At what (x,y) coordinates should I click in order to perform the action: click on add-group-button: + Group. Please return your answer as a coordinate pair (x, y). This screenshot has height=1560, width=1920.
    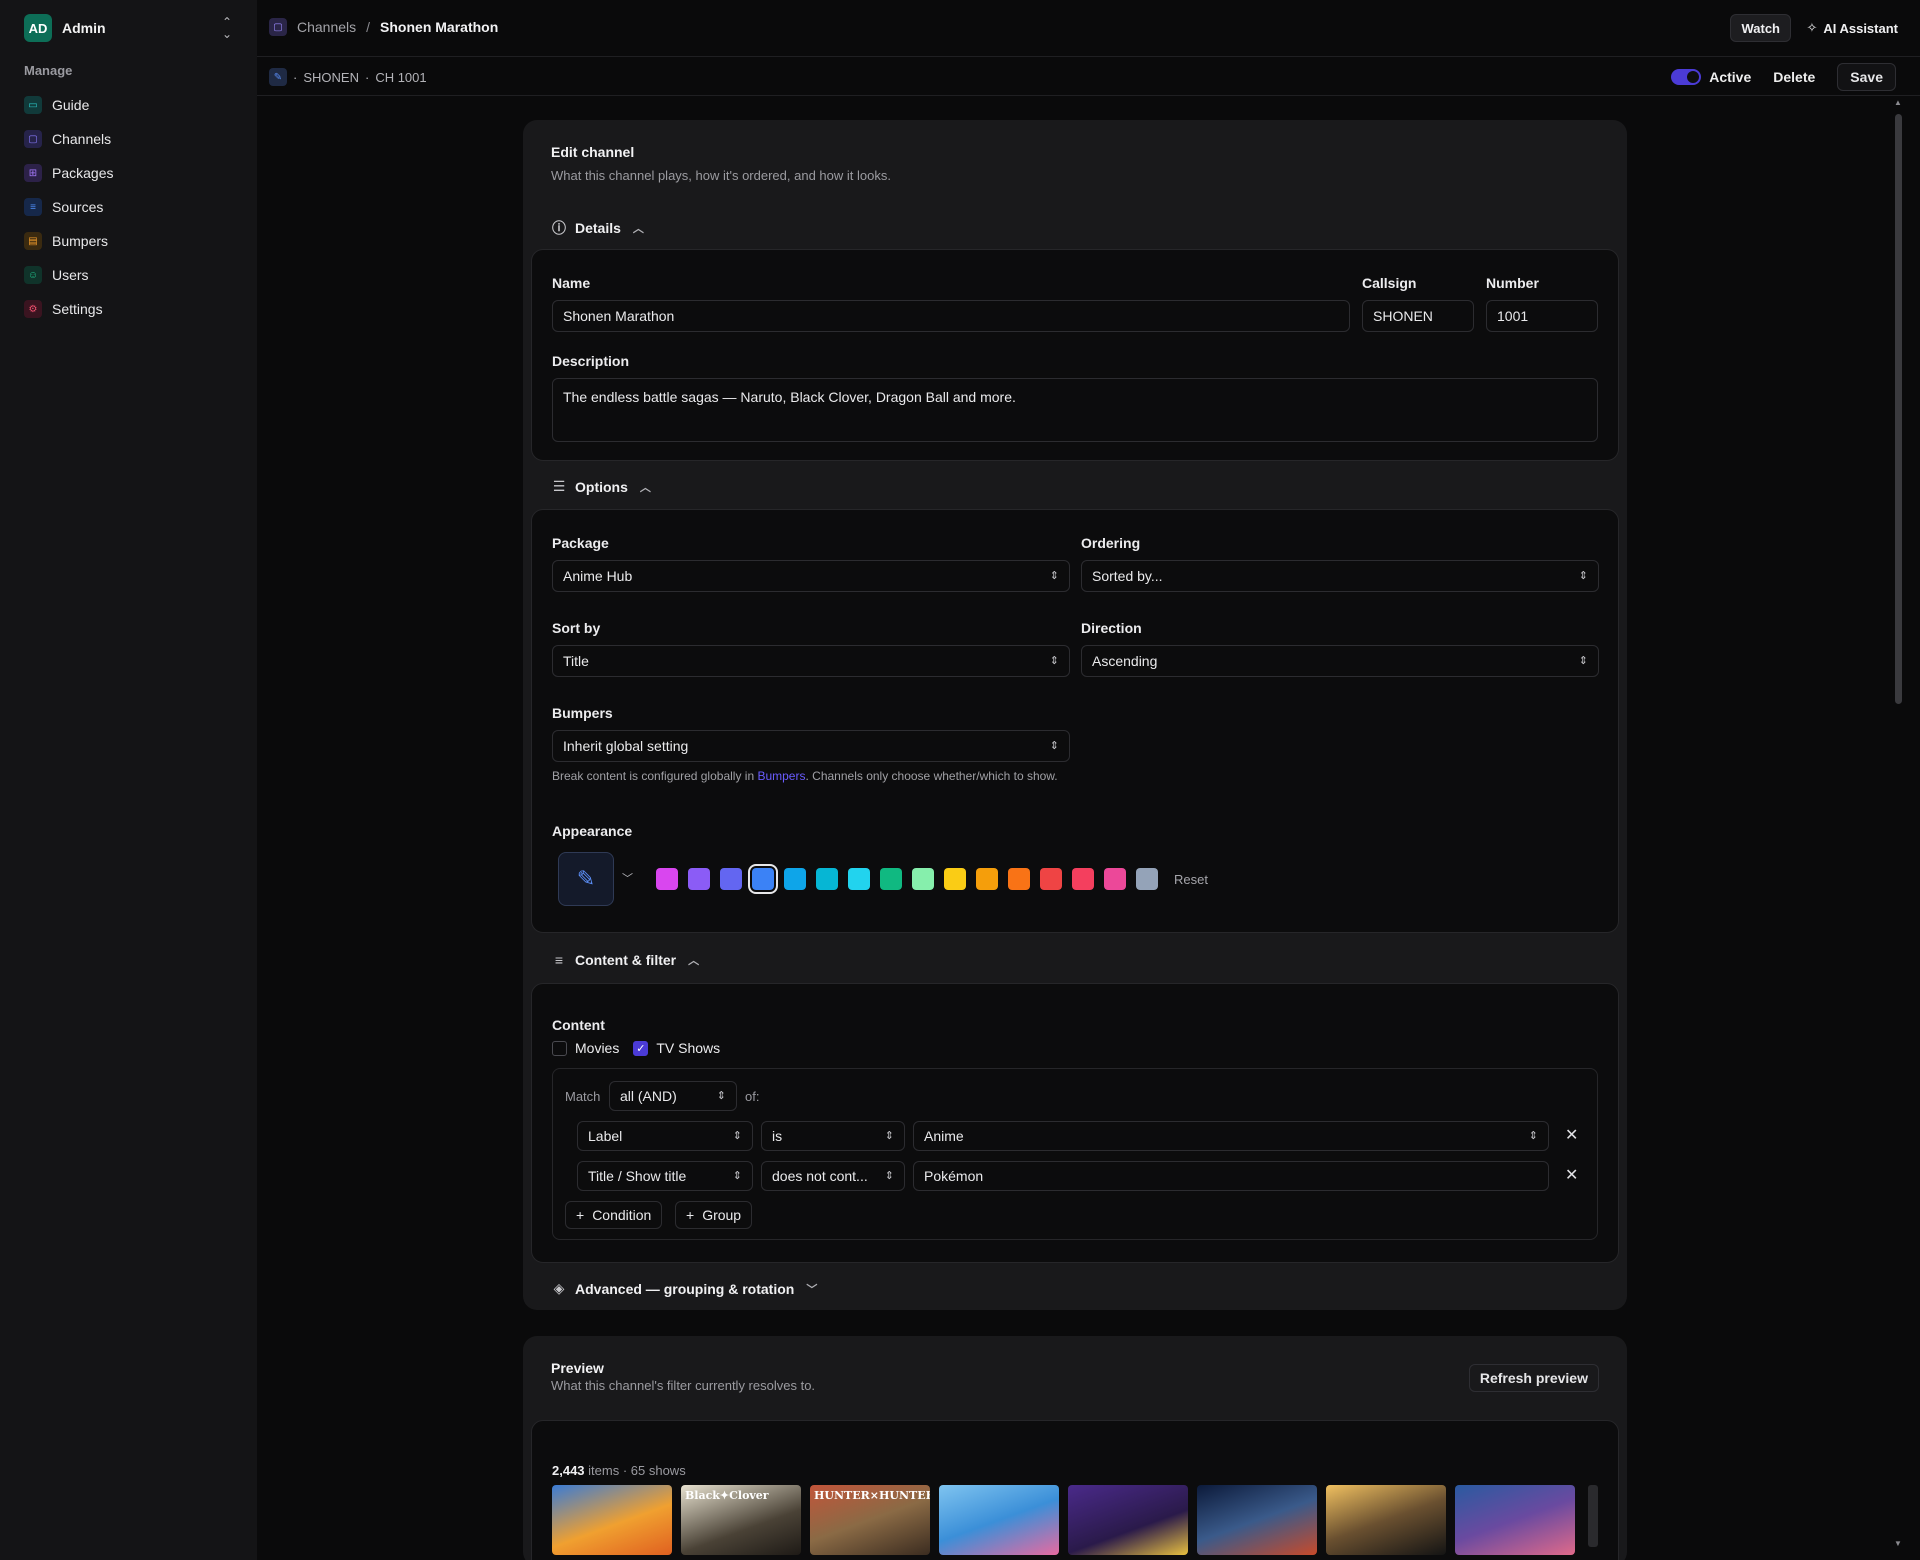
    Looking at the image, I should click on (714, 1215).